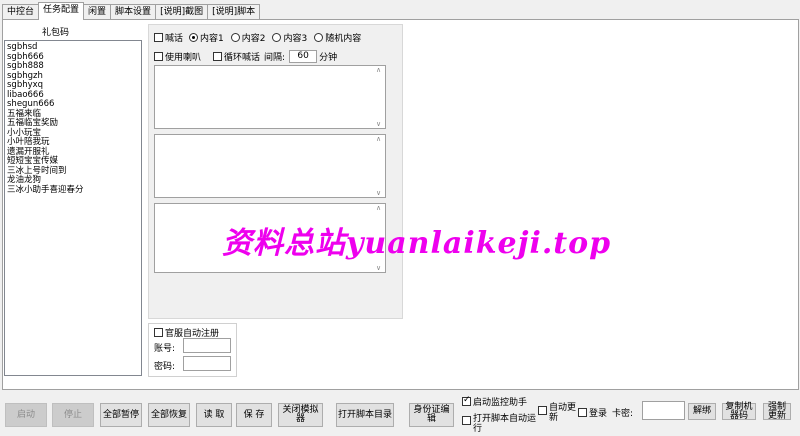 The width and height of the screenshot is (800, 436). Describe the element at coordinates (365, 415) in the screenshot. I see `open-script-dir-button: 打开脚本目录` at that location.